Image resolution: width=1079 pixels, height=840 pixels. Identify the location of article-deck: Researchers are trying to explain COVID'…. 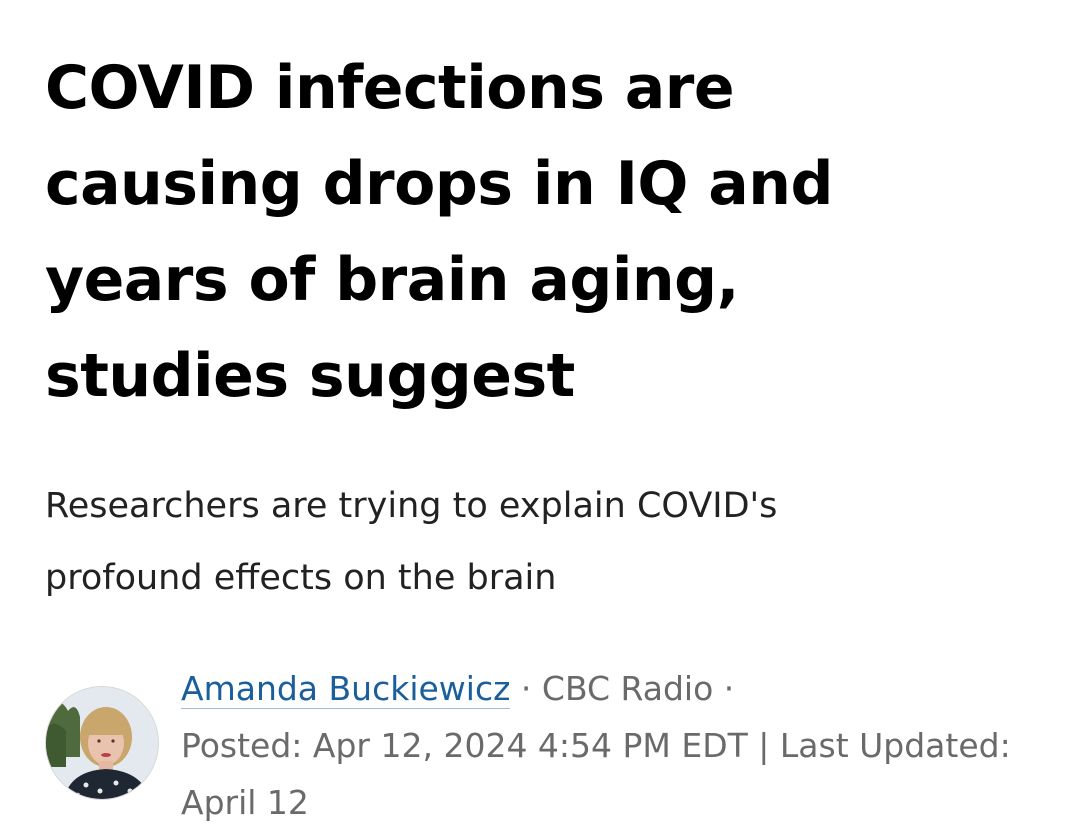
(411, 542).